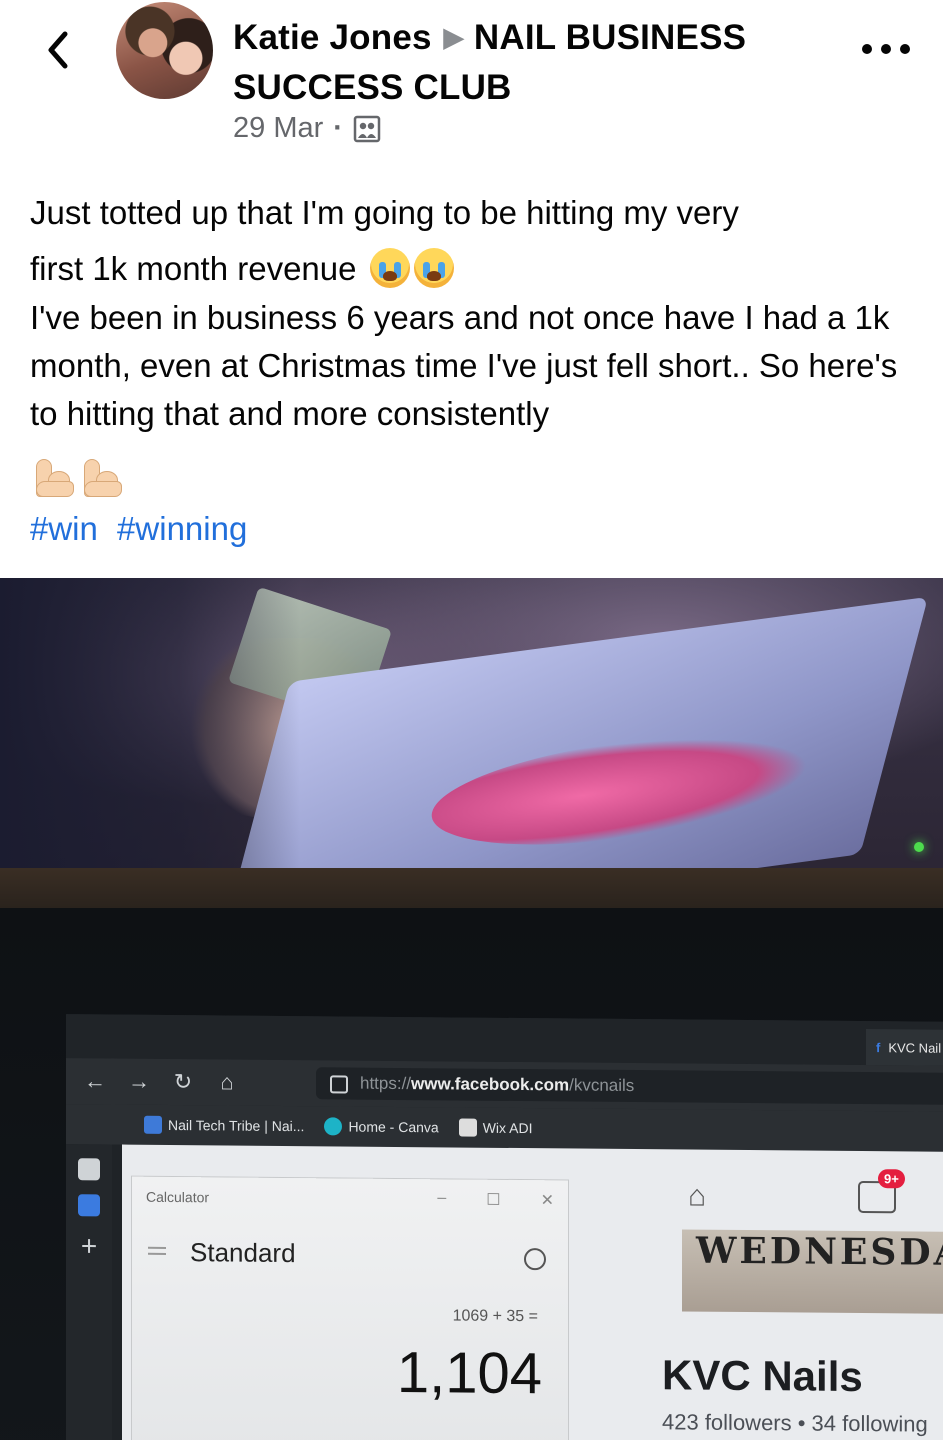  I want to click on nail-tech-tribe-icon, so click(153, 1124).